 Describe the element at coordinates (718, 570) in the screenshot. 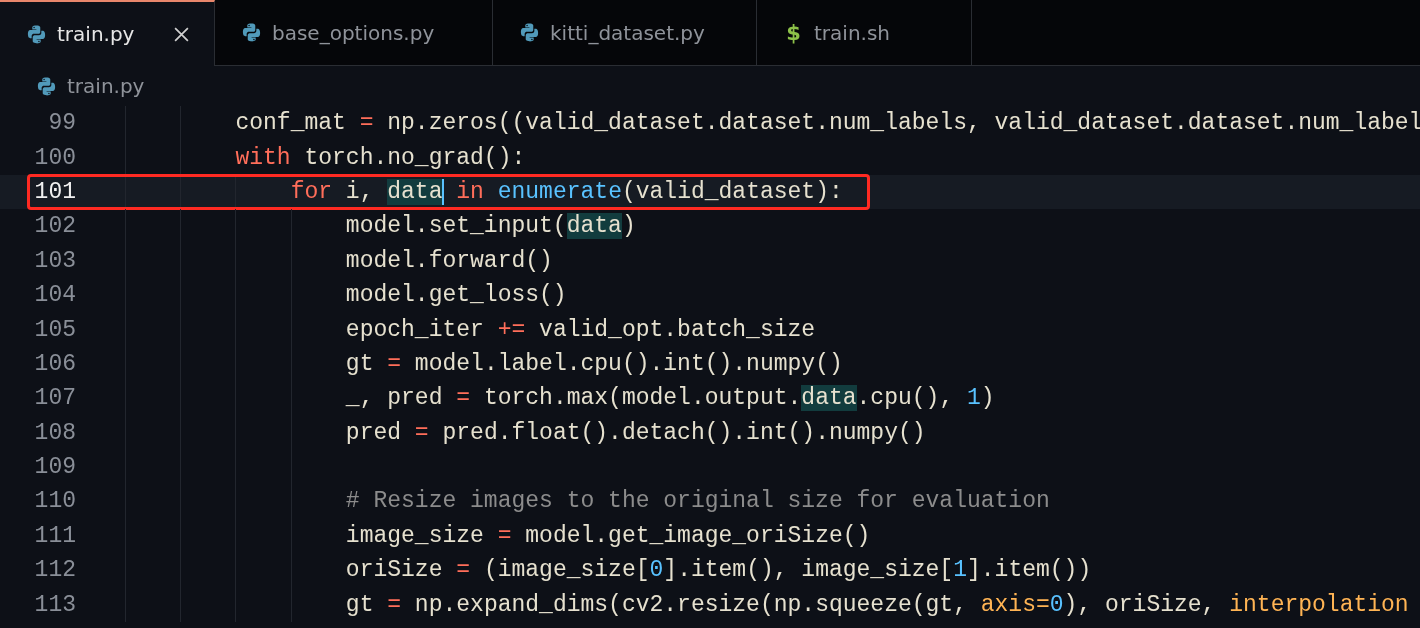

I see `code-line: oriSize = (image_size[0].item(), image_size[1].item())` at that location.